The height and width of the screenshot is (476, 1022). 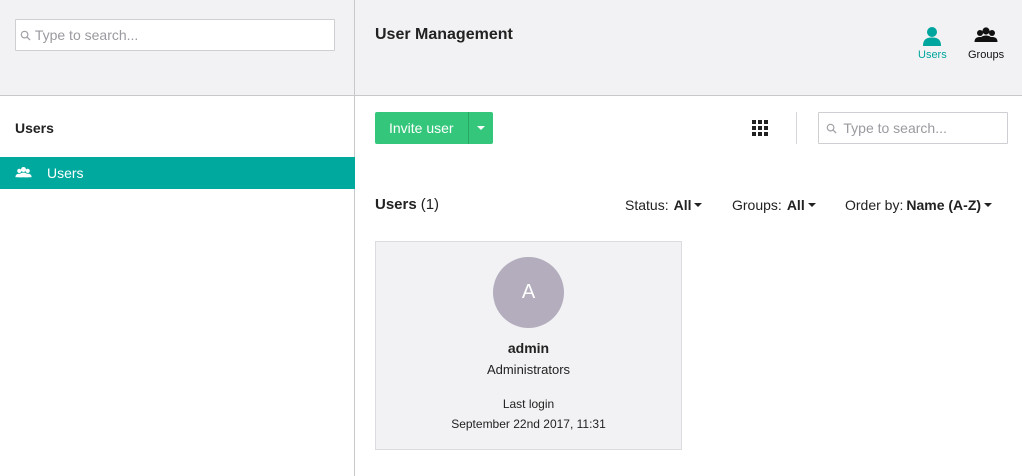 What do you see at coordinates (932, 36) in the screenshot?
I see `user-icon` at bounding box center [932, 36].